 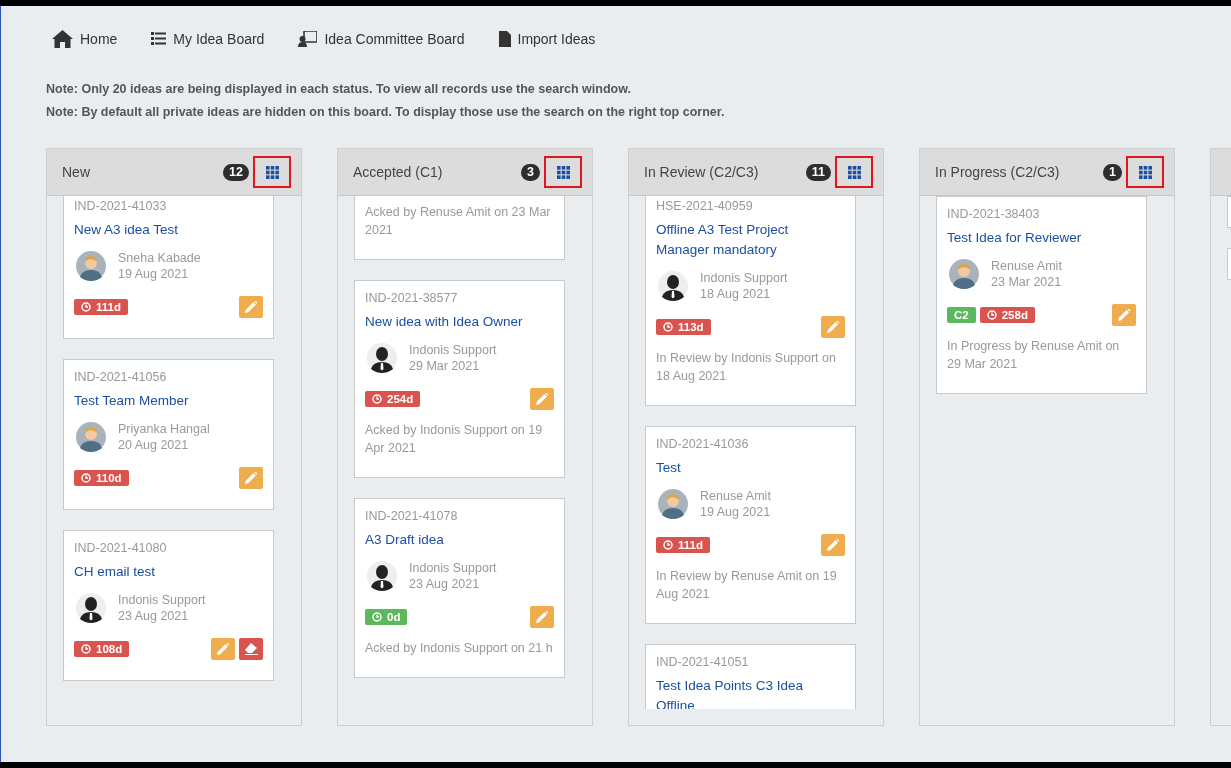 I want to click on list-icon, so click(x=159, y=38).